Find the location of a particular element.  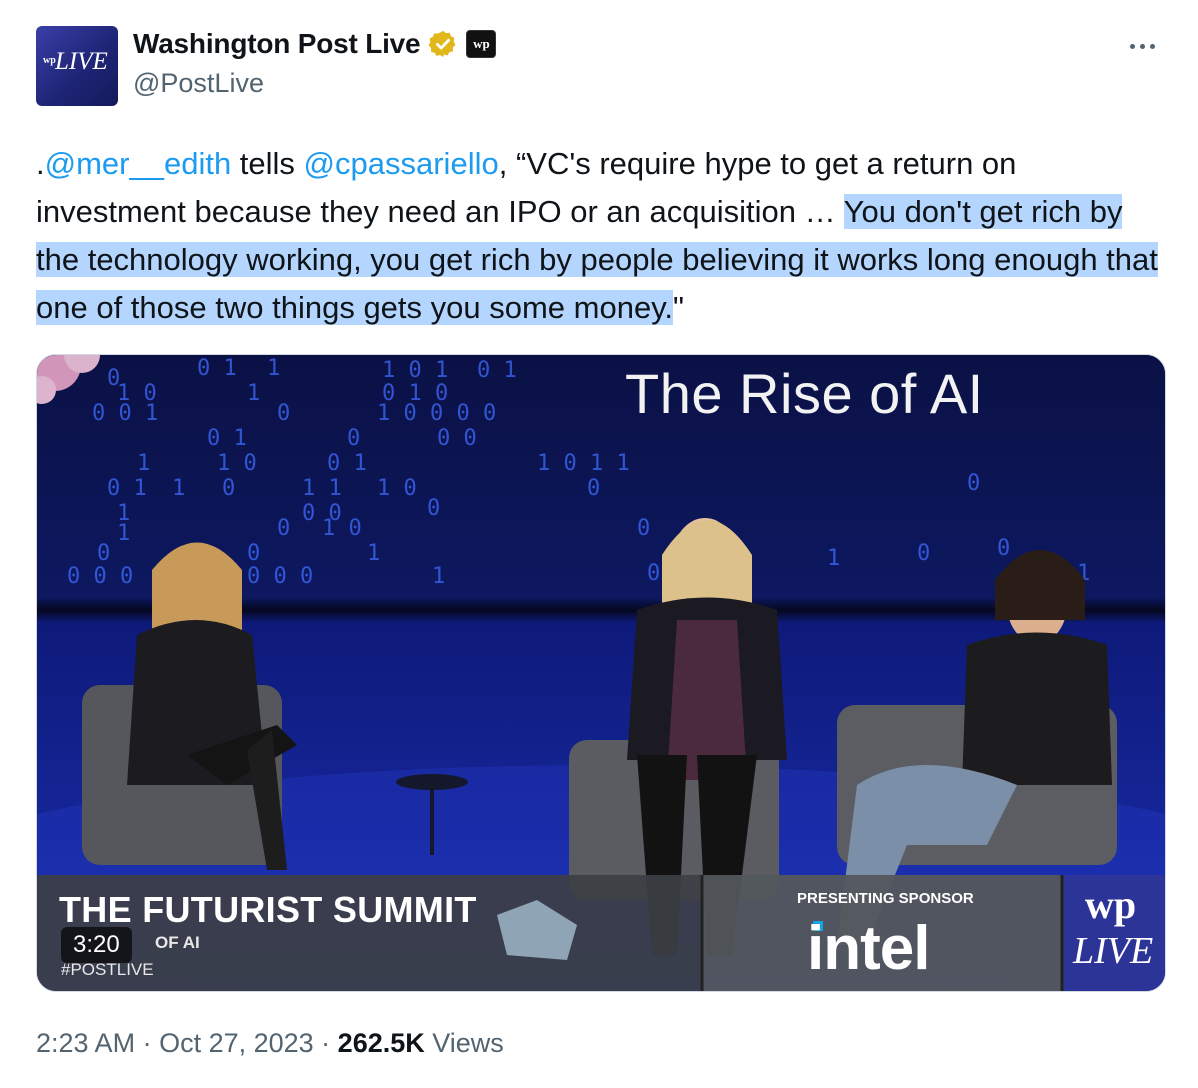

live-logo: LIVE is located at coordinates (1113, 951).